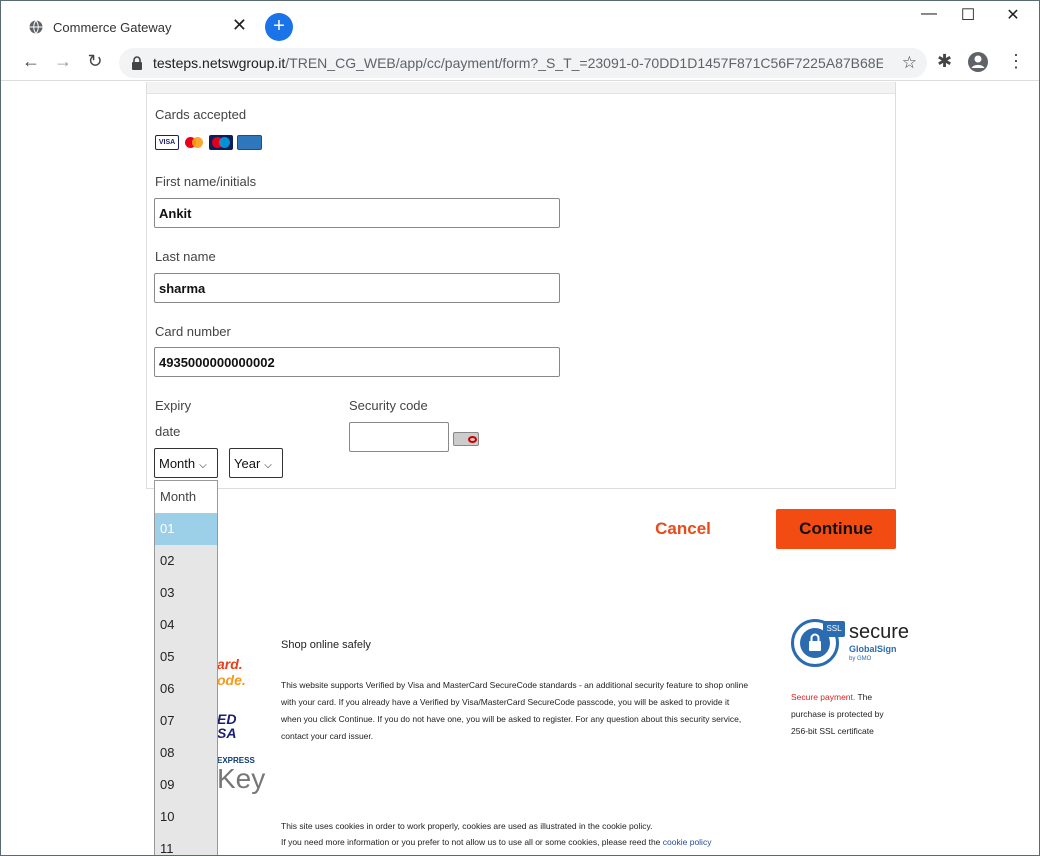 The height and width of the screenshot is (856, 1040). Describe the element at coordinates (357, 362) in the screenshot. I see `card-number-input: 4935000000000002` at that location.